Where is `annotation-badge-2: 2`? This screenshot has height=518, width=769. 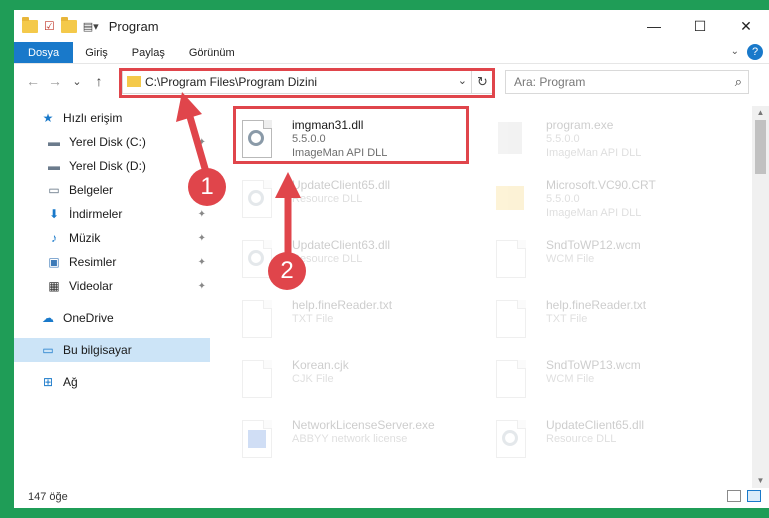 annotation-badge-2: 2 is located at coordinates (287, 271).